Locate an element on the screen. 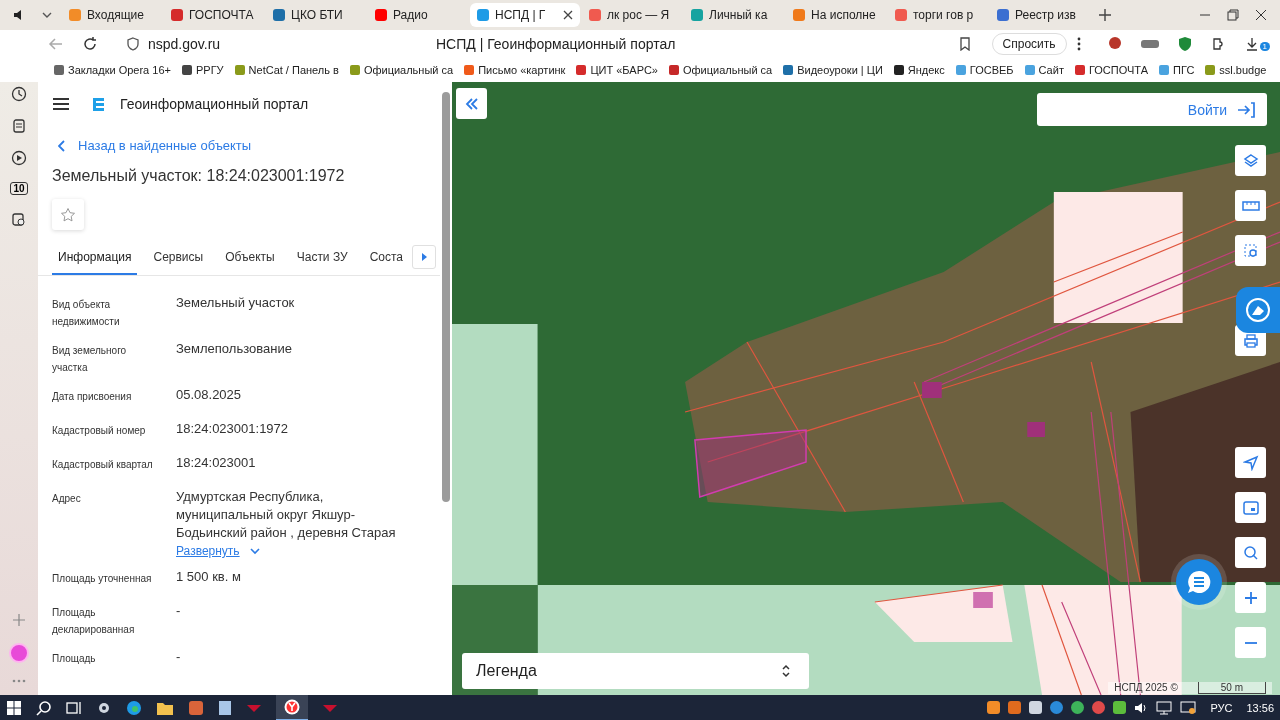 This screenshot has height=720, width=1280. keyboard-language: РУС is located at coordinates (1221, 707).